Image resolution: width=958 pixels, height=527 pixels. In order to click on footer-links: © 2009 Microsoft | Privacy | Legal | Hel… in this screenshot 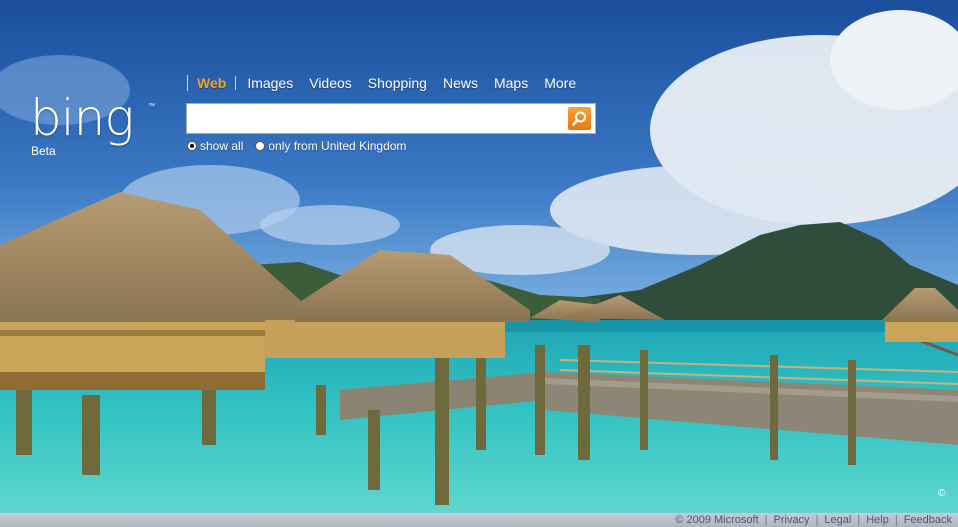, I will do `click(810, 520)`.